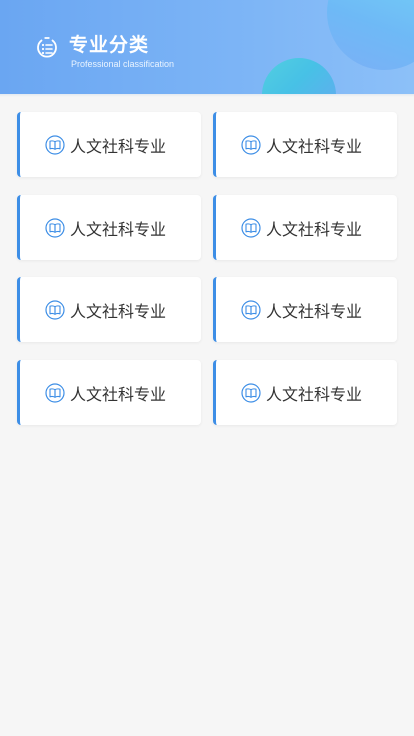  Describe the element at coordinates (109, 45) in the screenshot. I see `page-title: 专业分类` at that location.